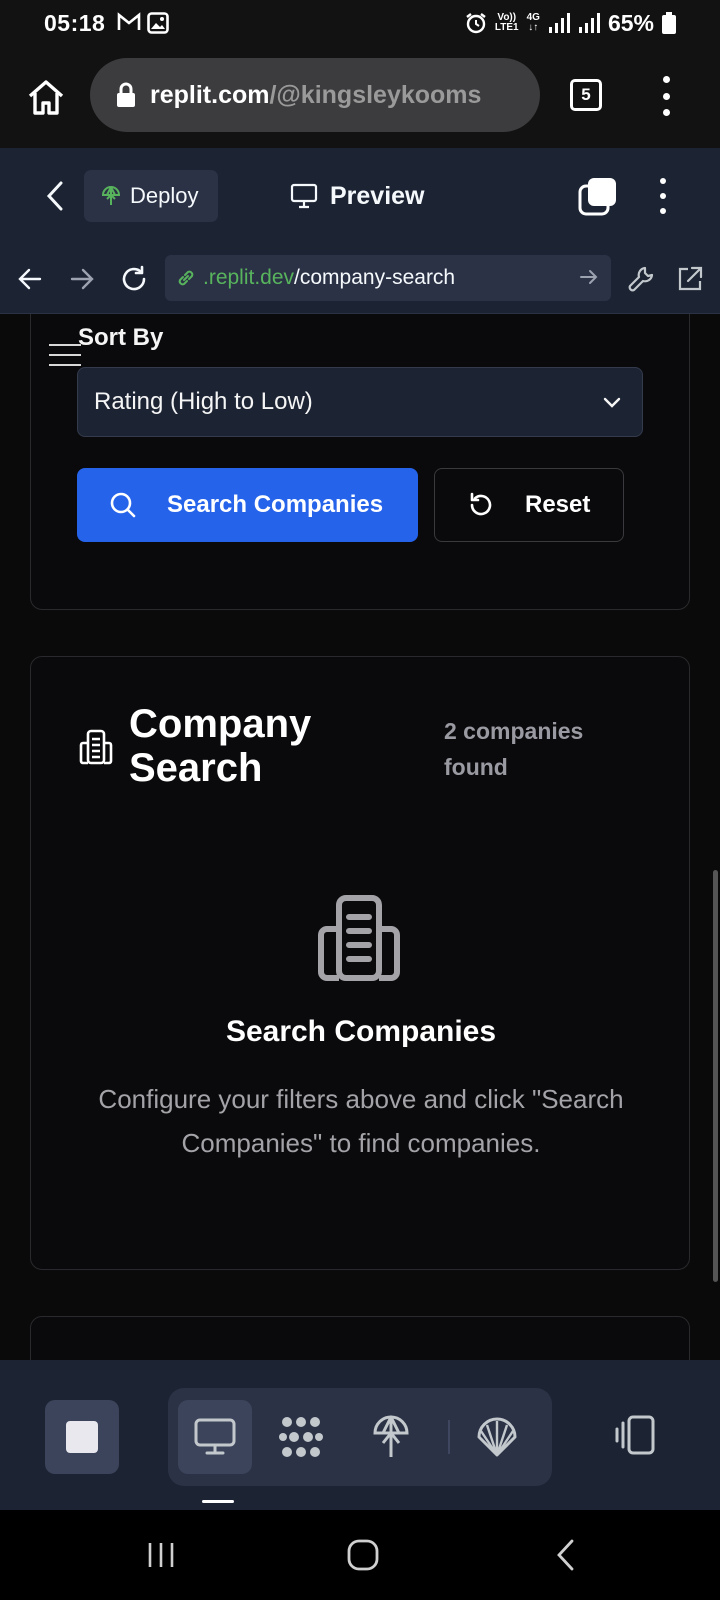 The width and height of the screenshot is (720, 1600). What do you see at coordinates (220, 746) in the screenshot?
I see `results-title: Company Search` at bounding box center [220, 746].